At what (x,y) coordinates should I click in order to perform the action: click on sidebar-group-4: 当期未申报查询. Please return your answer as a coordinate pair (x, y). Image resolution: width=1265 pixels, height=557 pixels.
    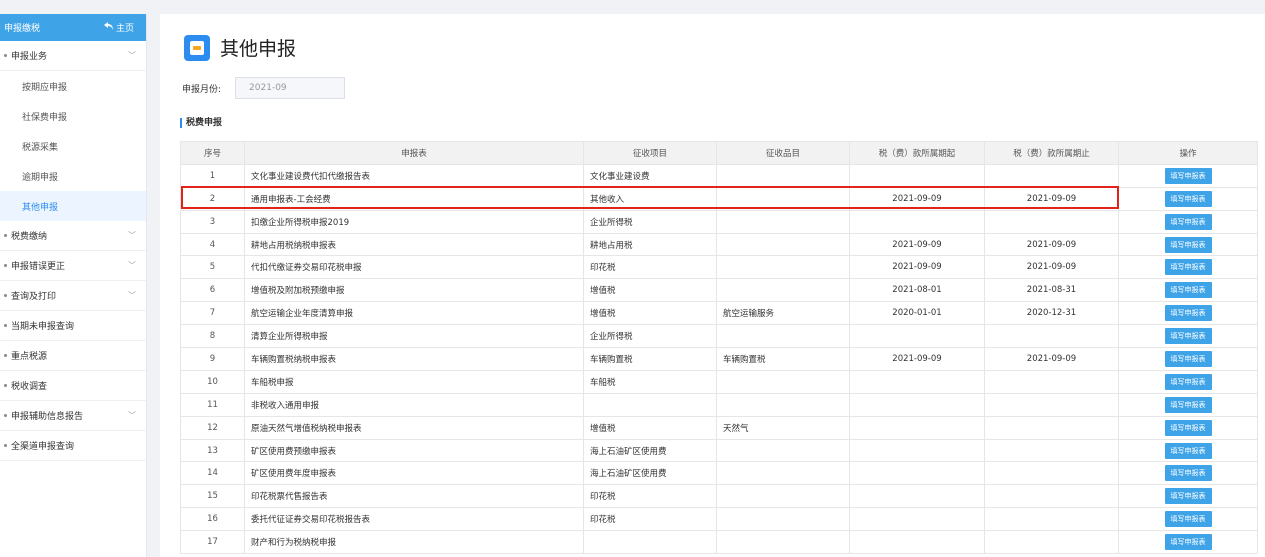
    Looking at the image, I should click on (73, 326).